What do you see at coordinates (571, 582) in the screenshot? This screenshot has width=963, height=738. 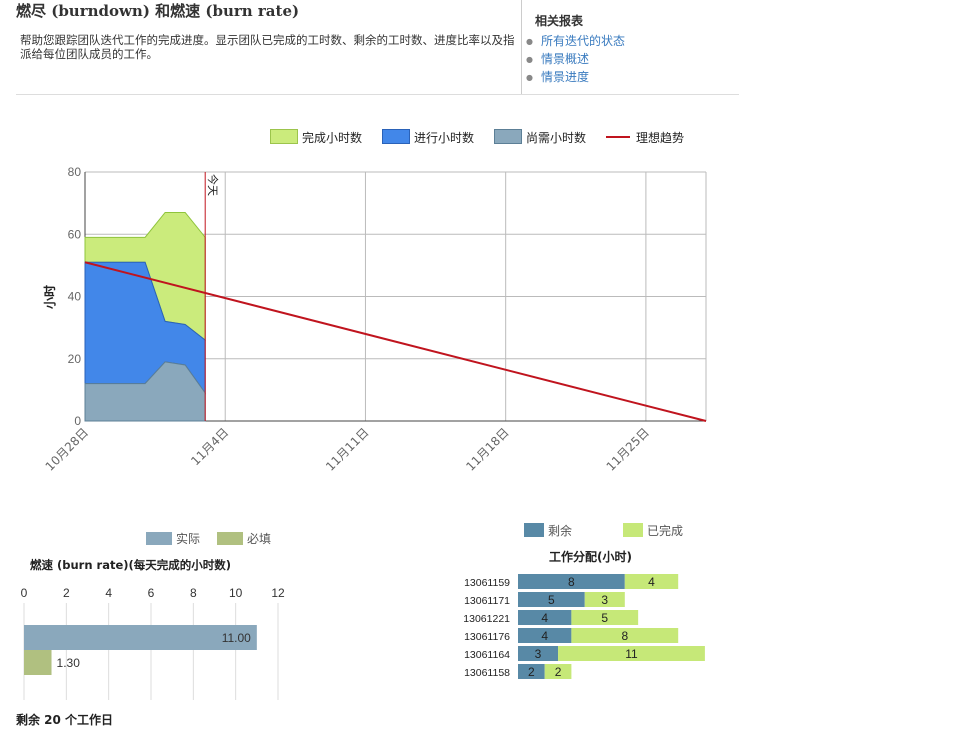 I see `work-remaining-label: 8` at bounding box center [571, 582].